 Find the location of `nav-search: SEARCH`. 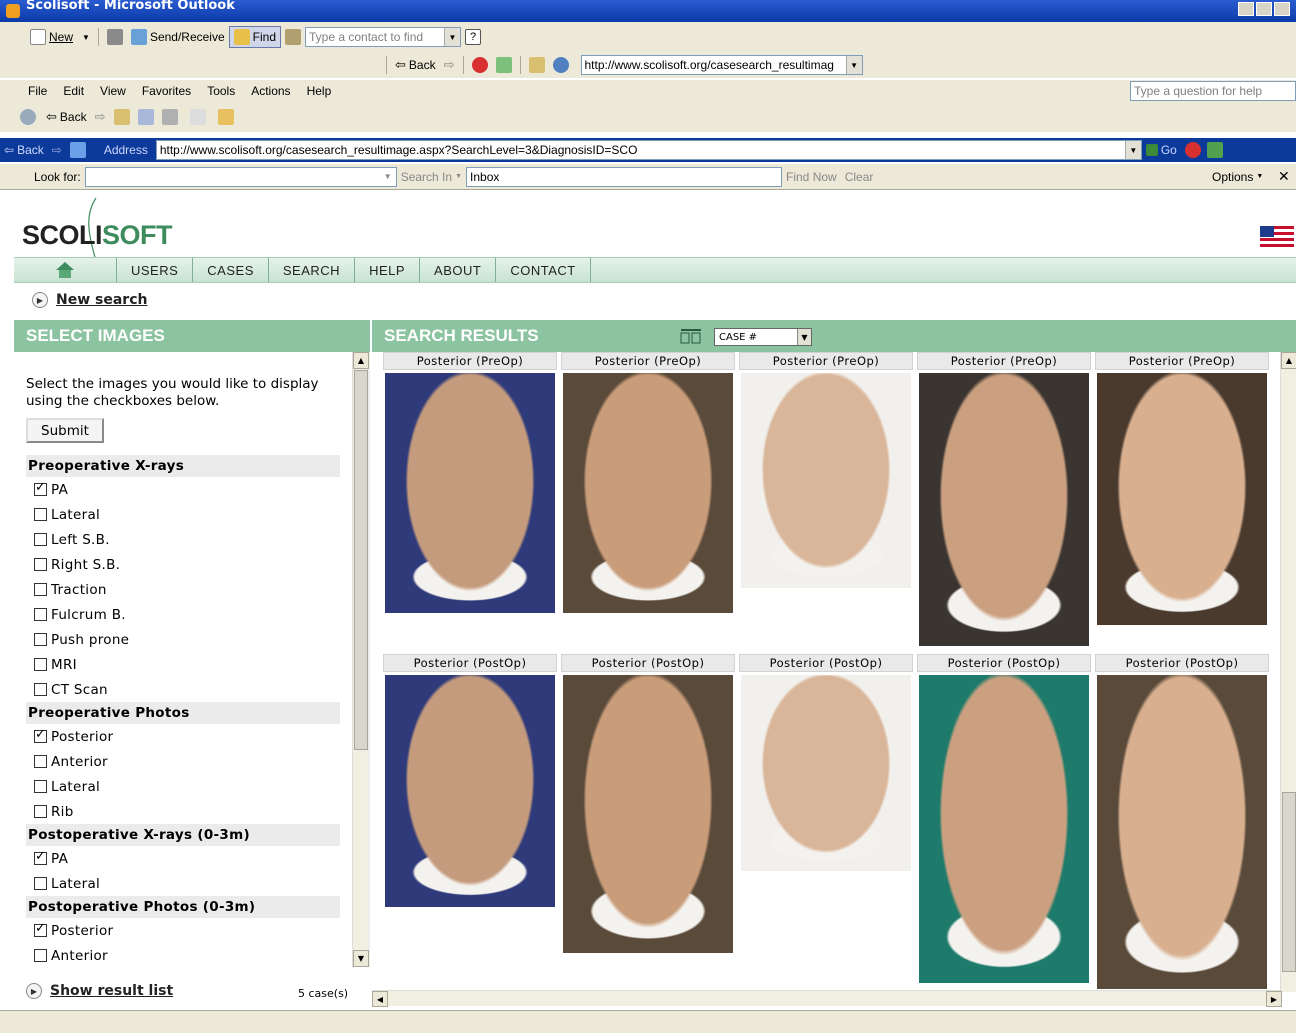

nav-search: SEARCH is located at coordinates (310, 270).